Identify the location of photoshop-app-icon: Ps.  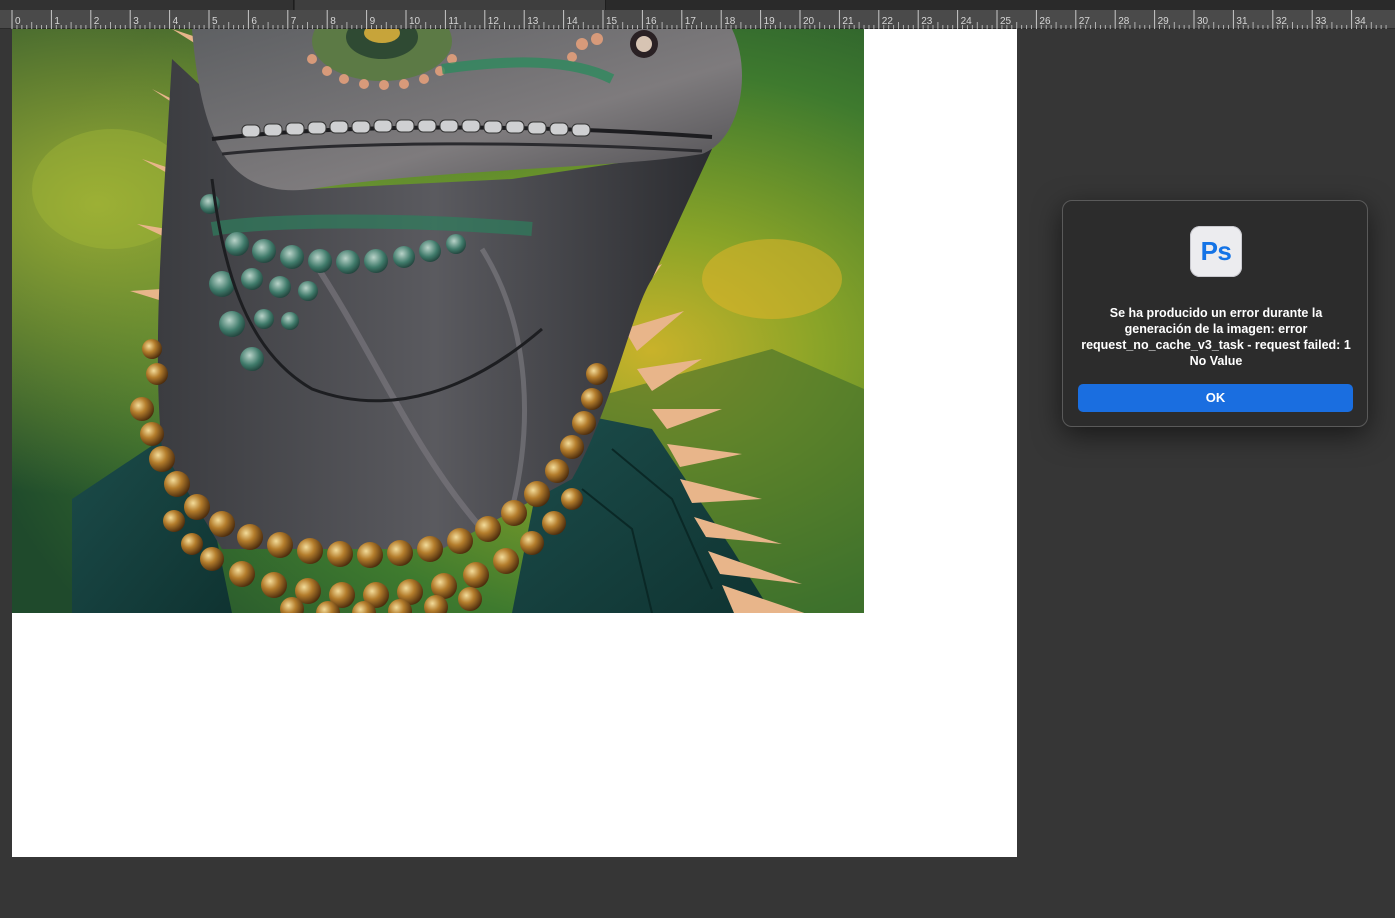
(1216, 251).